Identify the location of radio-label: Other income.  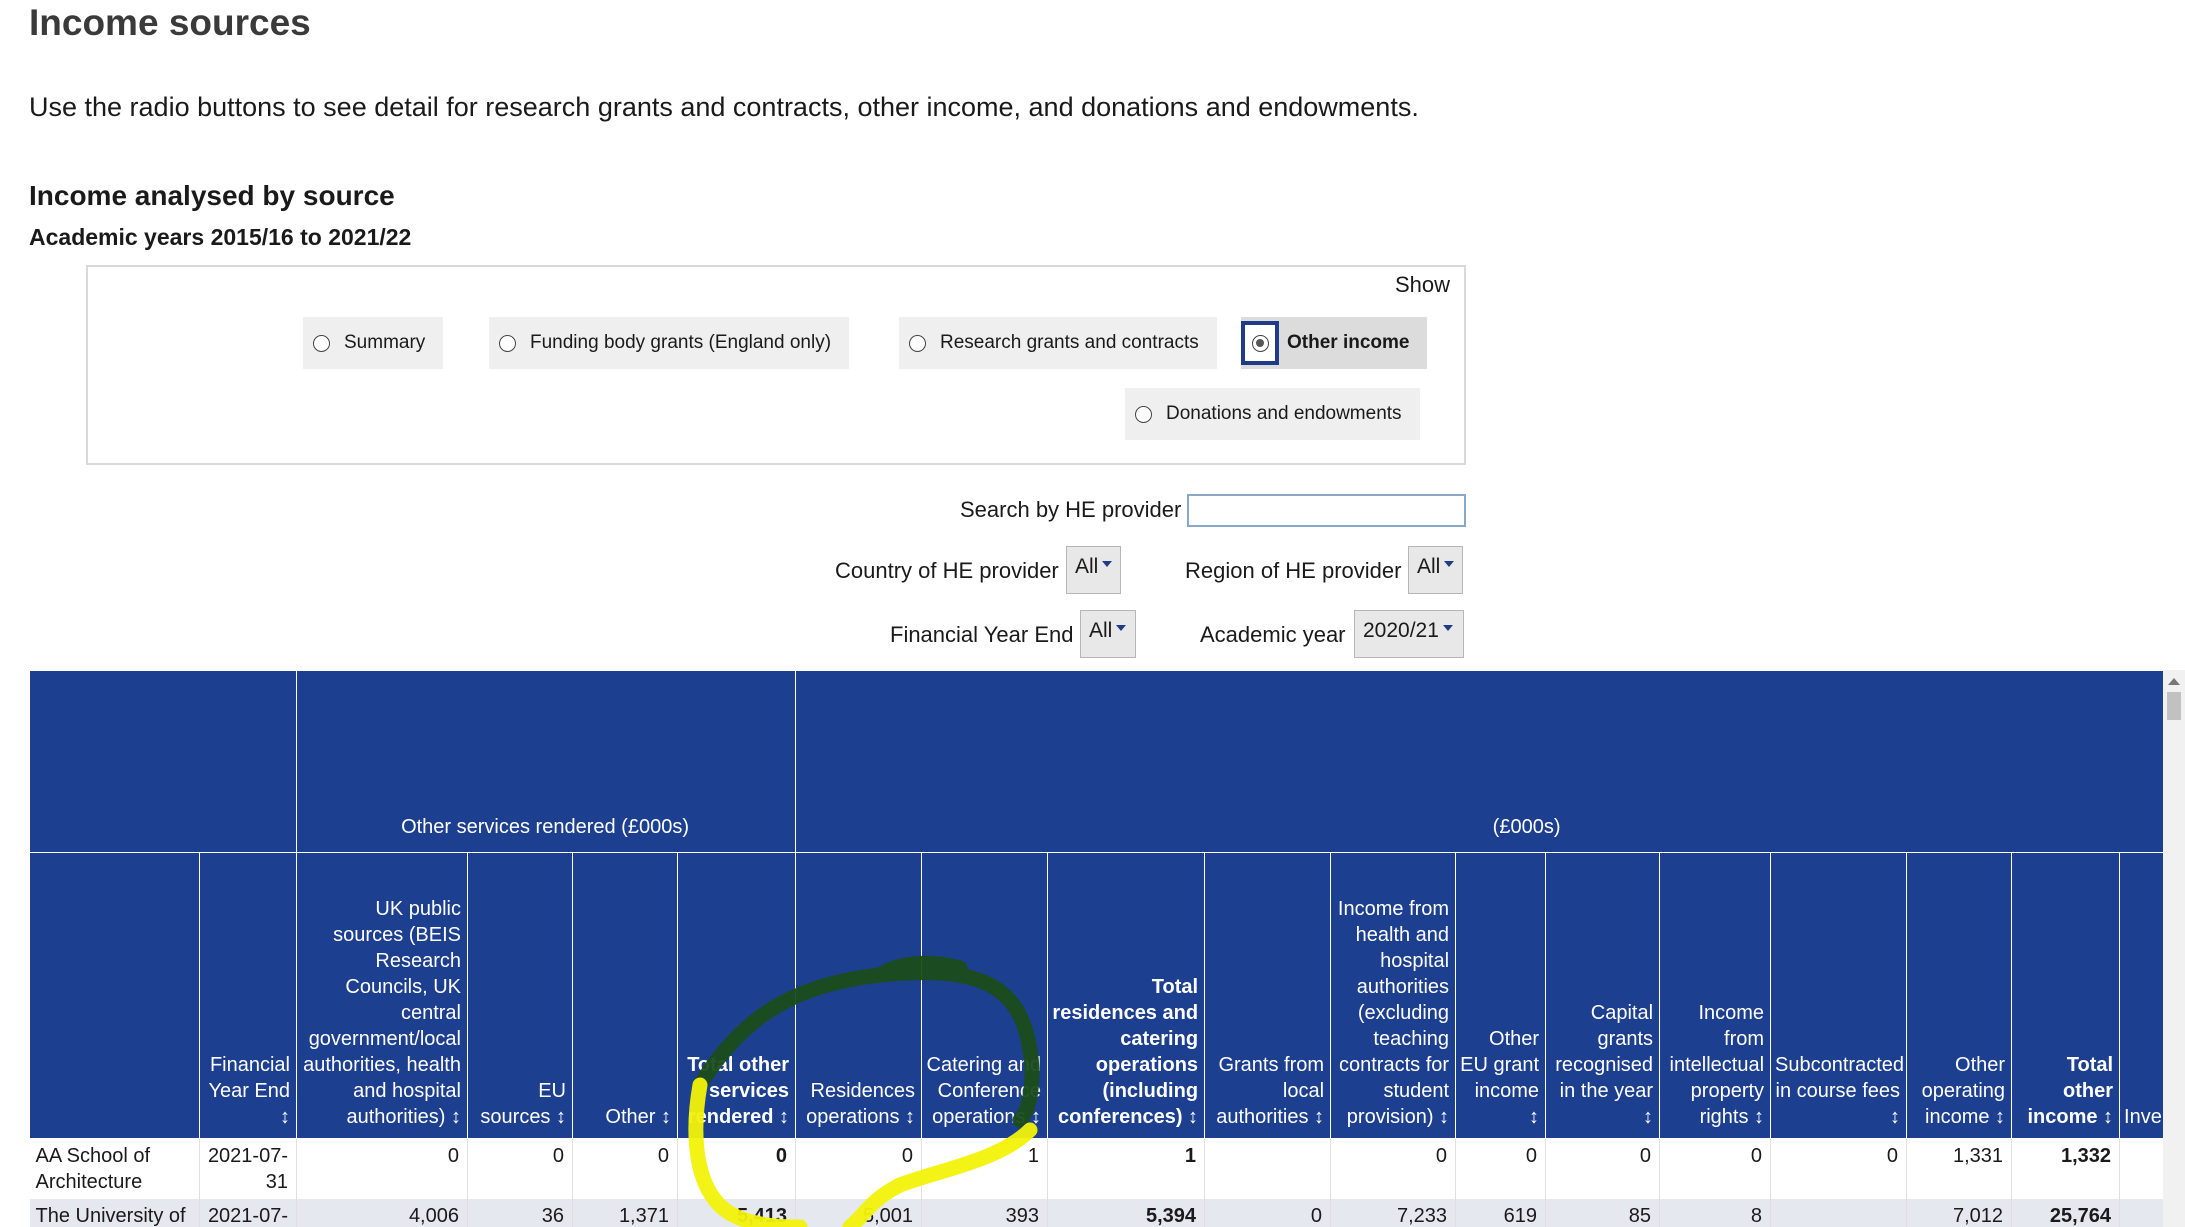
(1348, 342).